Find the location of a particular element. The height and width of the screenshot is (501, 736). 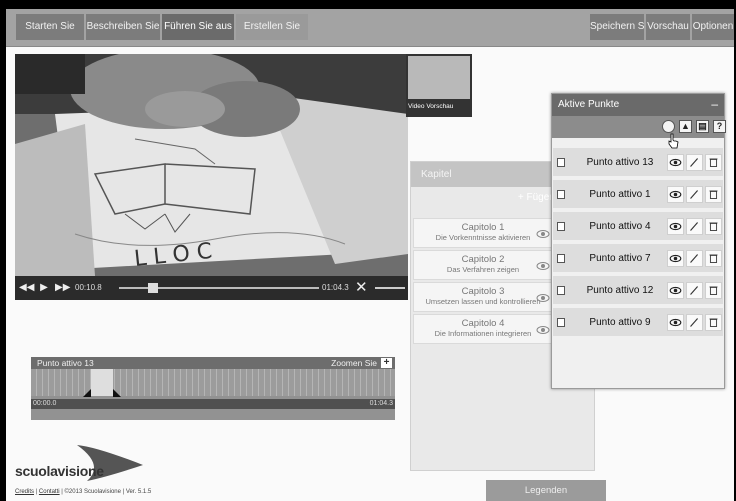

active-point-row: Punto attivo 4 is located at coordinates (638, 227).